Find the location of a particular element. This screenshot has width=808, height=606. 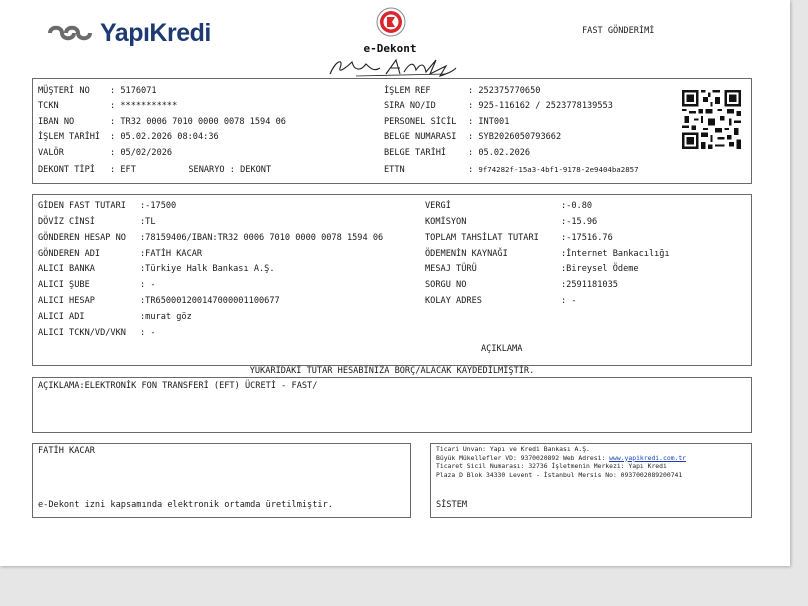

bank-info-line: Ticari Unvan: Yapı ve Kredi Bankası A.Ş. is located at coordinates (513, 449).